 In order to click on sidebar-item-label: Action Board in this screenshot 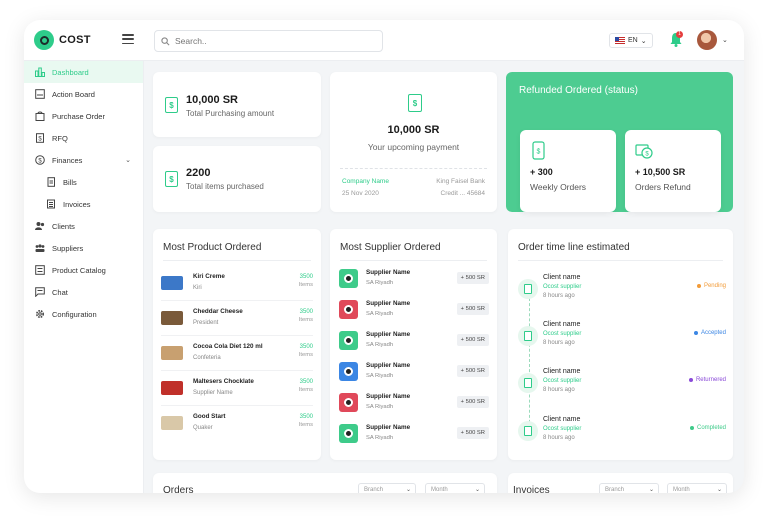, I will do `click(73, 94)`.